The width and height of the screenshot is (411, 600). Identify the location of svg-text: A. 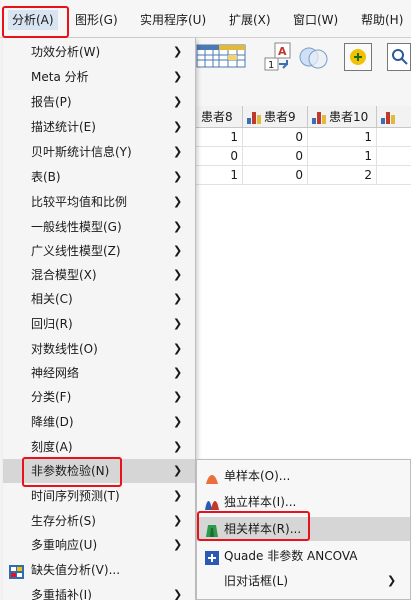
(282, 51).